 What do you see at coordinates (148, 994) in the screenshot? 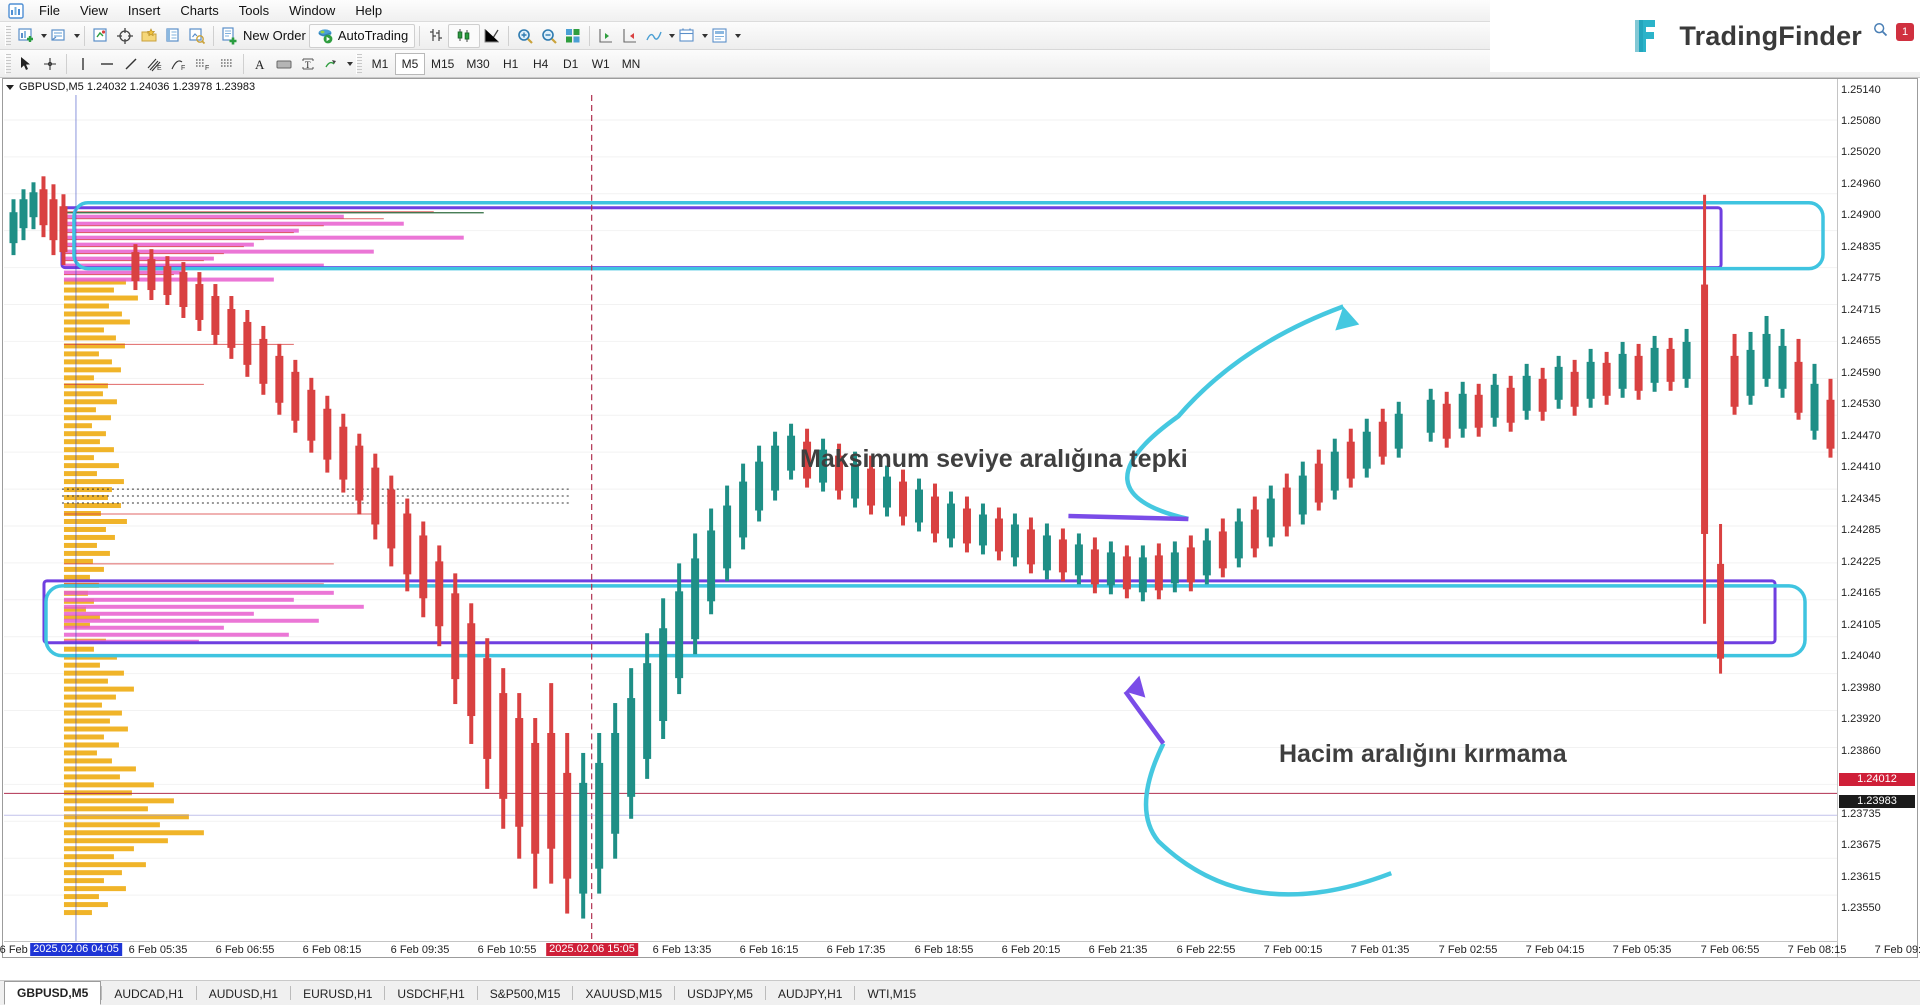
I see `tab-audcad-h1: AUDCAD,H1` at bounding box center [148, 994].